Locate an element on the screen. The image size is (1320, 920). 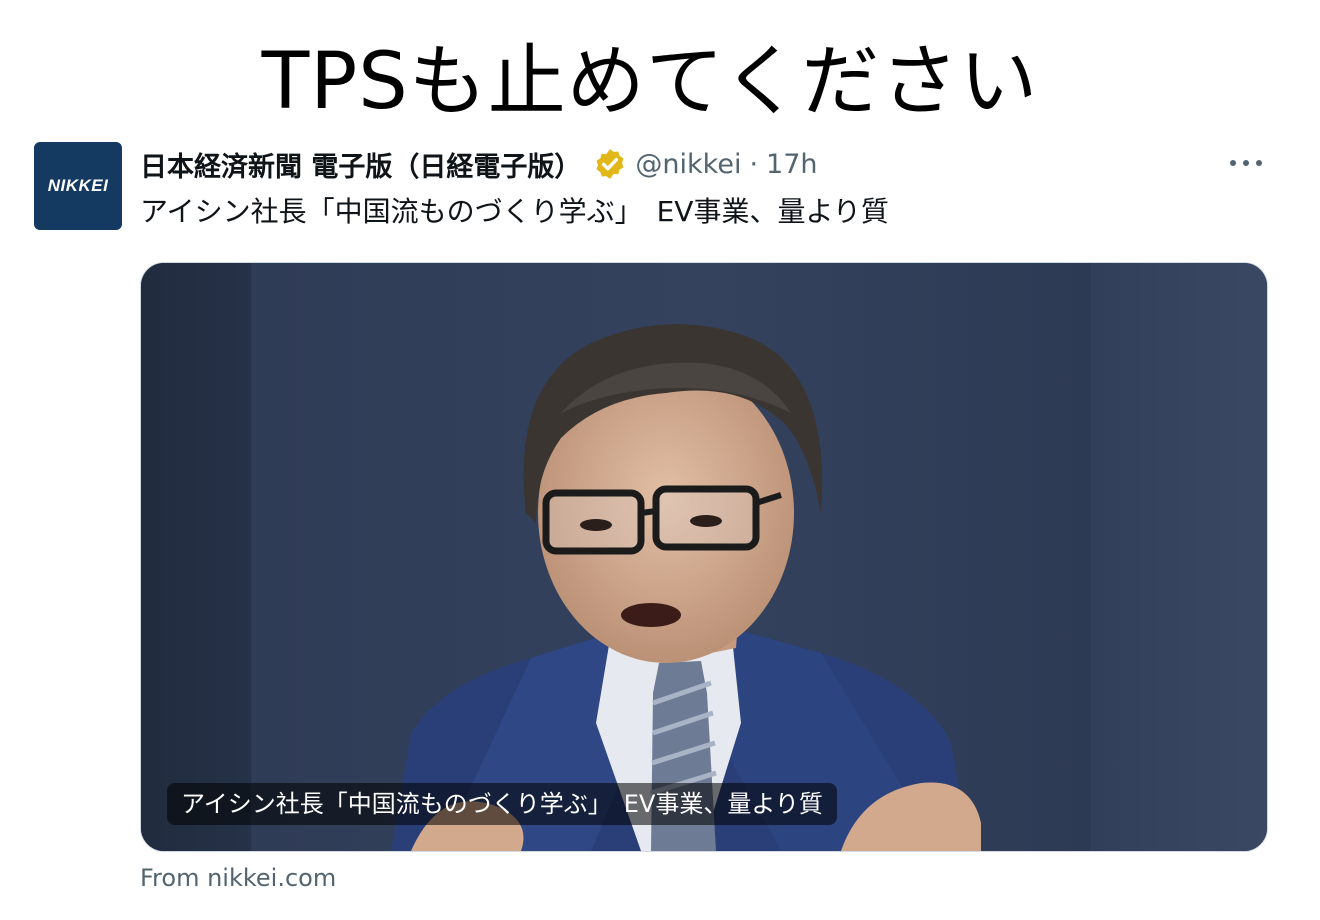
tweet-text: アイシン社長「中国流ものづくり学ぶ」 EV事業、量より質 is located at coordinates (514, 211).